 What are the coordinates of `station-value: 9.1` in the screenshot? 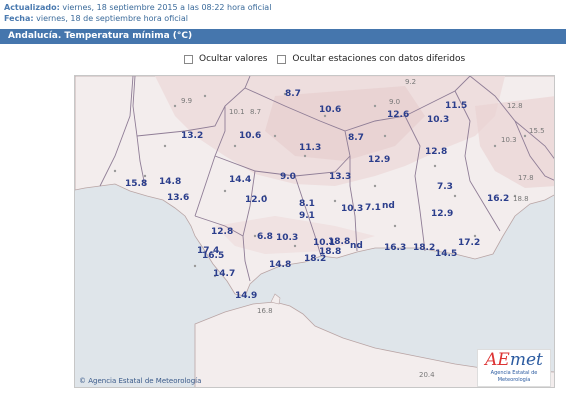 It's located at (307, 216).